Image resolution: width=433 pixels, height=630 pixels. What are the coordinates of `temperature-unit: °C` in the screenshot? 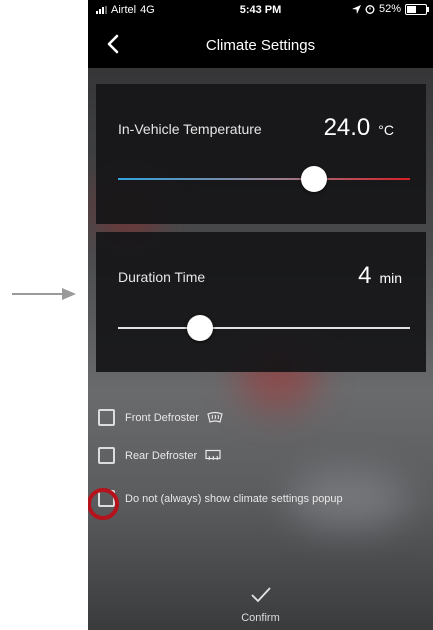 It's located at (386, 130).